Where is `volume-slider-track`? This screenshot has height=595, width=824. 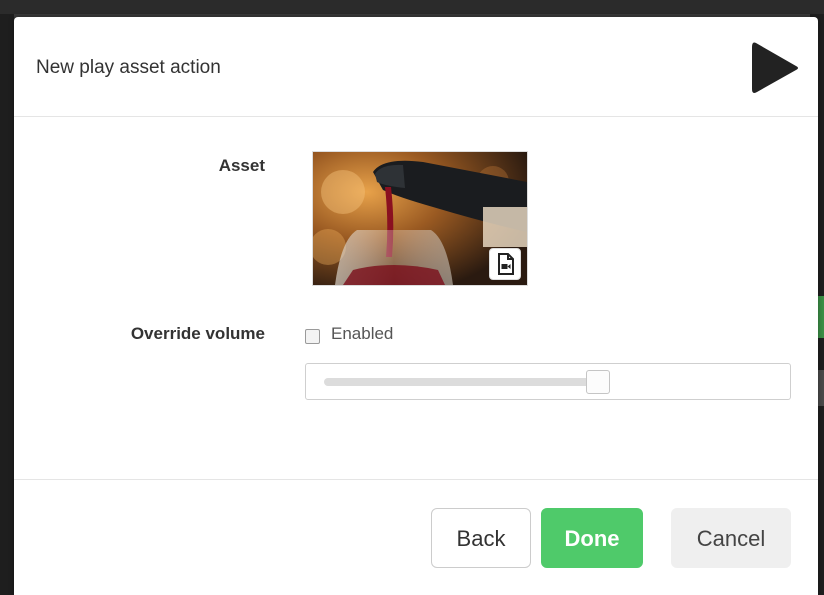
volume-slider-track is located at coordinates (460, 382).